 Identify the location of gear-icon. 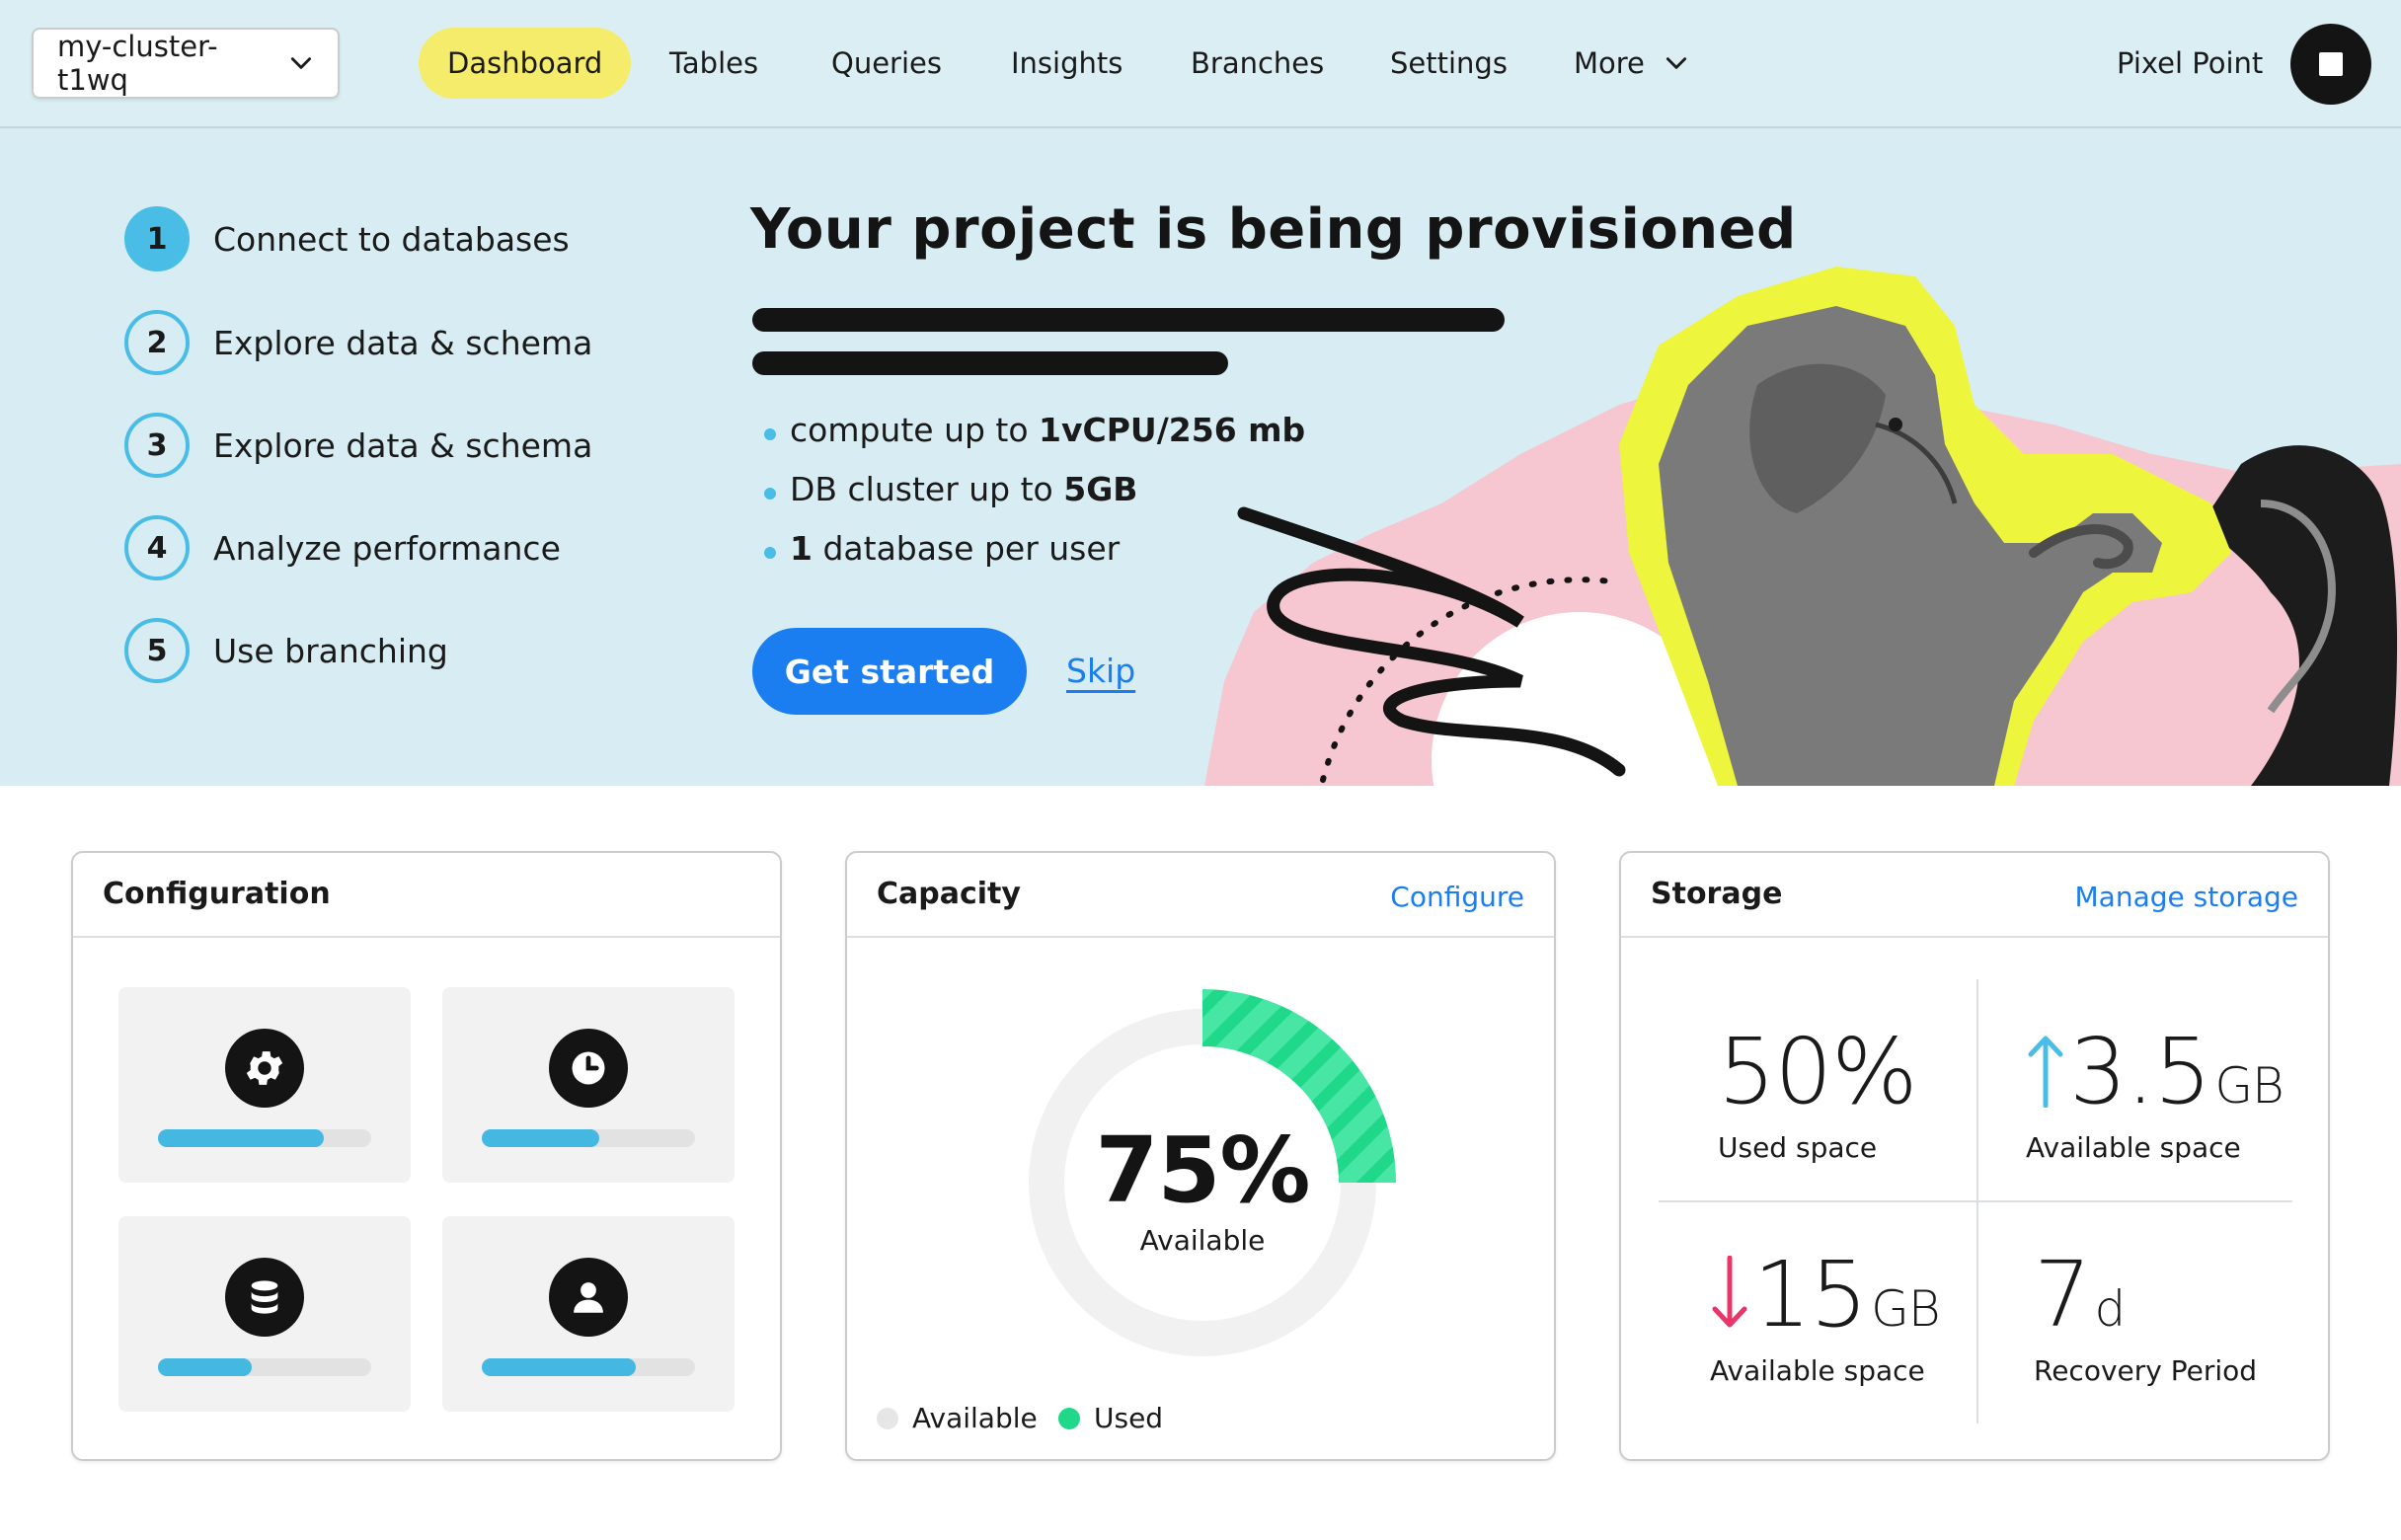
(264, 1068).